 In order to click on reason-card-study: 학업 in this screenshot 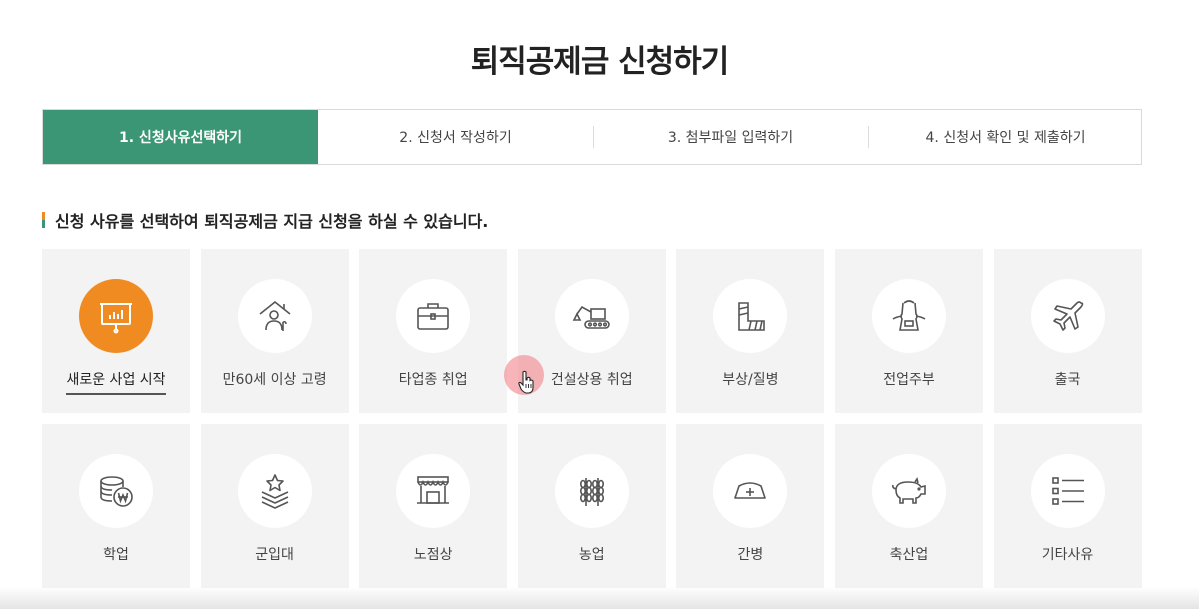, I will do `click(116, 506)`.